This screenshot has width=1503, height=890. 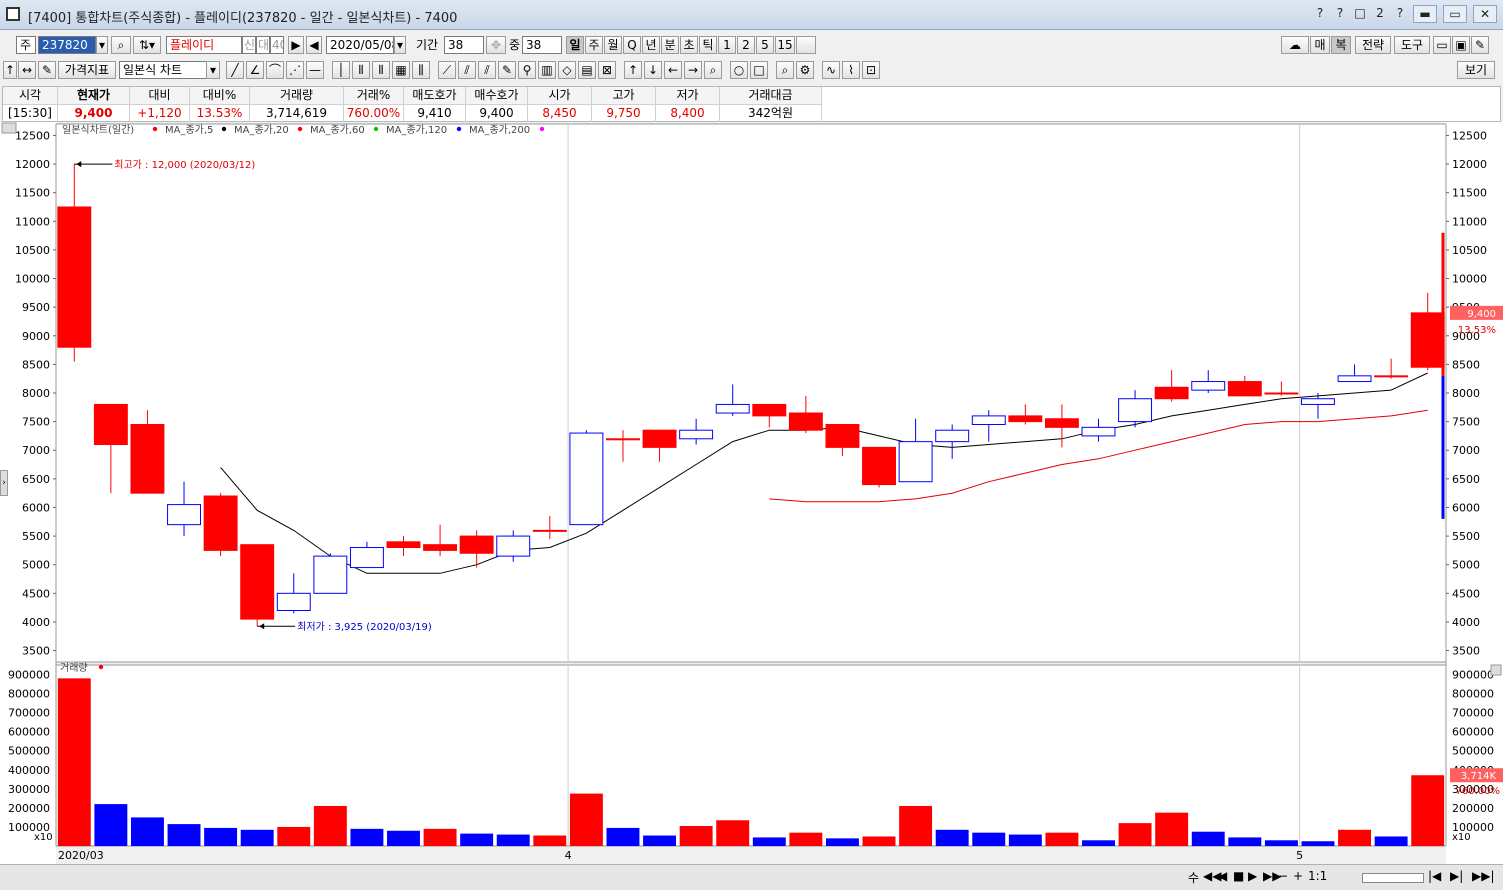 What do you see at coordinates (713, 70) in the screenshot?
I see `zoom-tool-icon: ⌕` at bounding box center [713, 70].